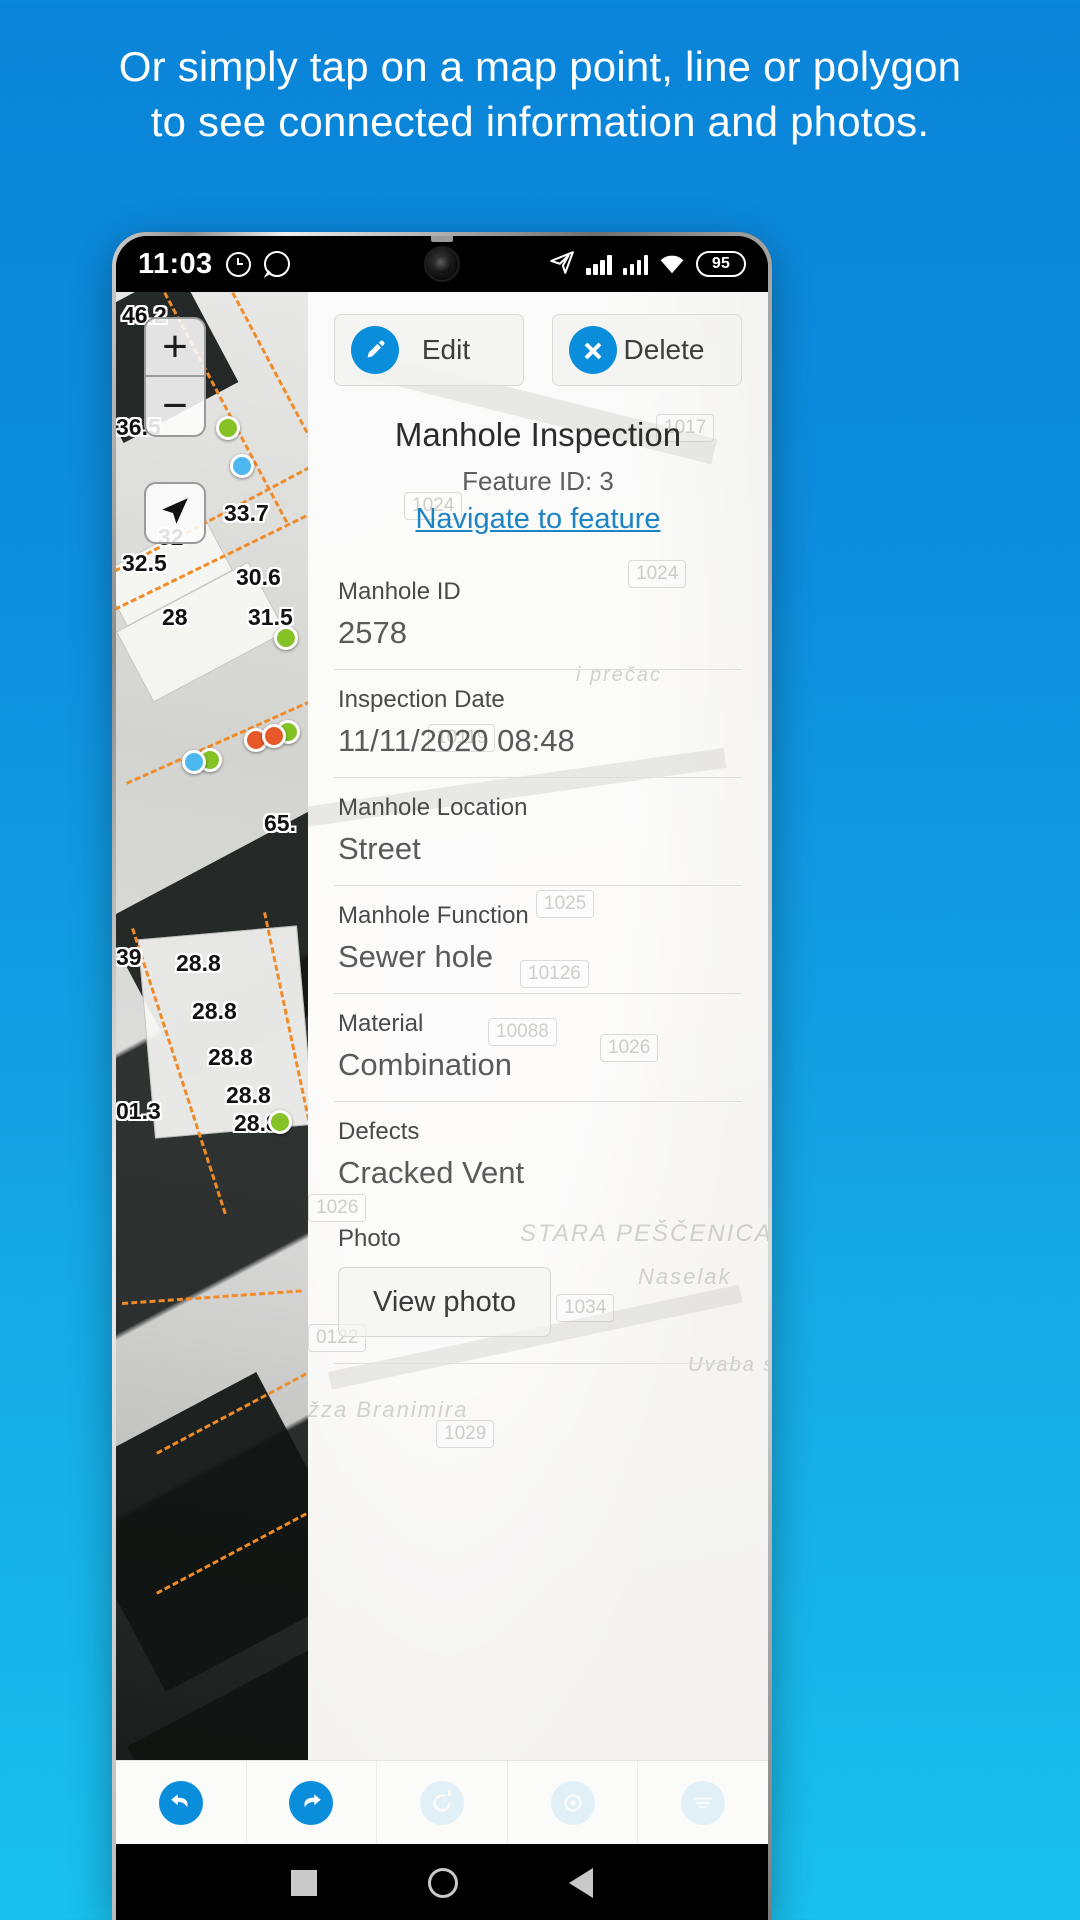 The width and height of the screenshot is (1080, 1920). Describe the element at coordinates (129, 957) in the screenshot. I see `map-elevation-label: 39` at that location.